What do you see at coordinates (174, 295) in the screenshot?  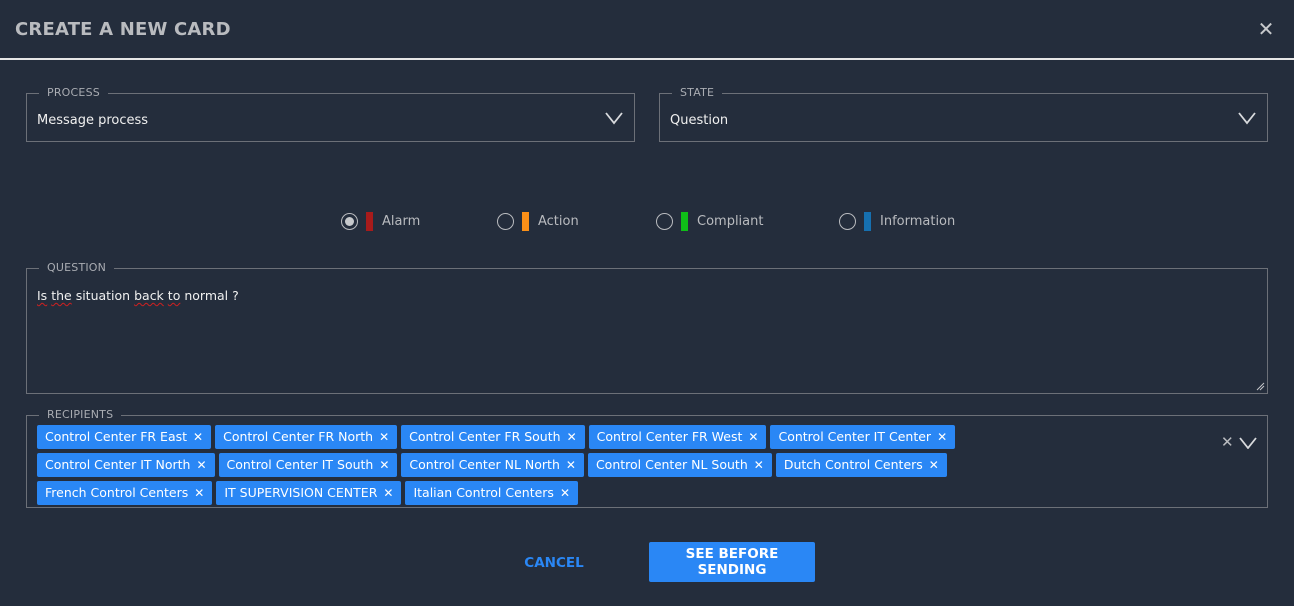 I see `question-word: to` at bounding box center [174, 295].